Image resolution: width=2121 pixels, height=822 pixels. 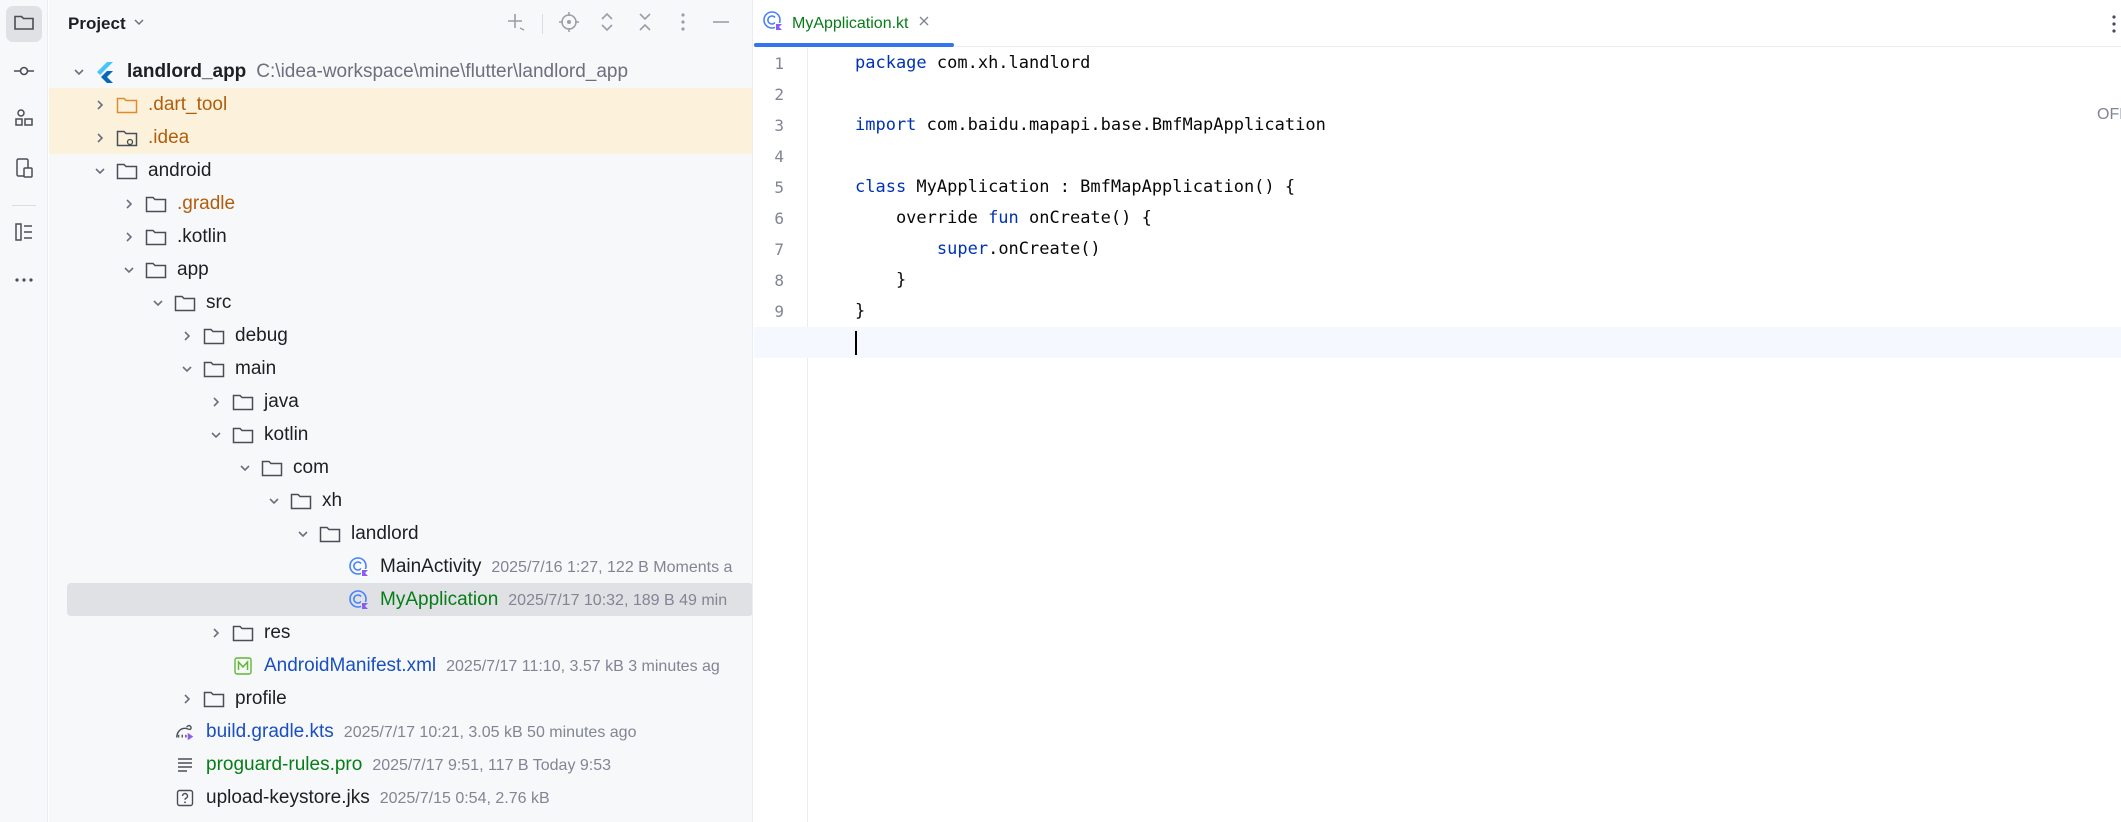 What do you see at coordinates (24, 120) in the screenshot?
I see `structure-tool-button` at bounding box center [24, 120].